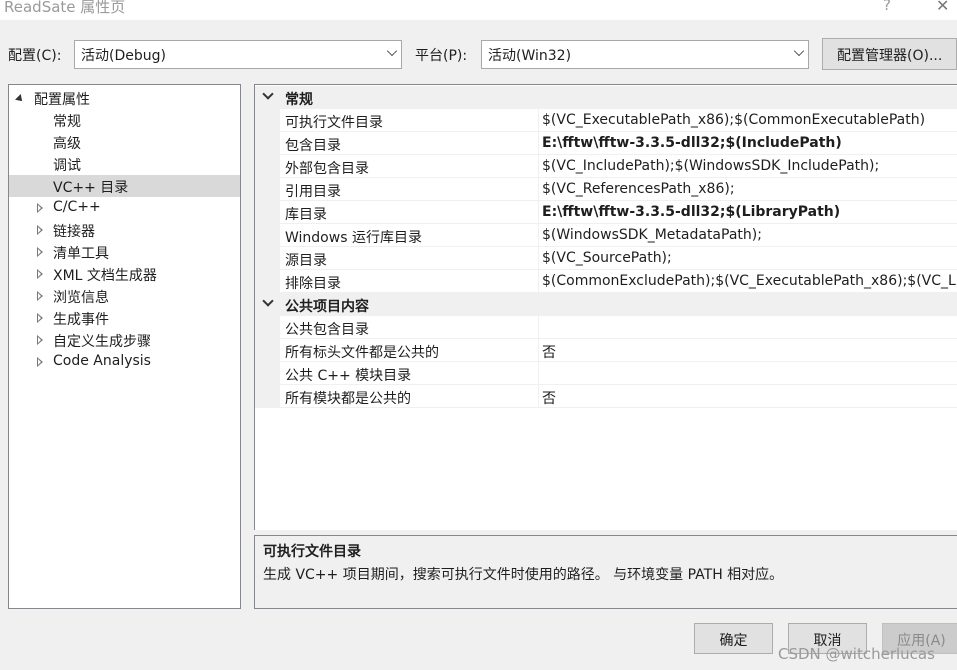 The image size is (957, 670). I want to click on tree-item: 生成事件, so click(124, 318).